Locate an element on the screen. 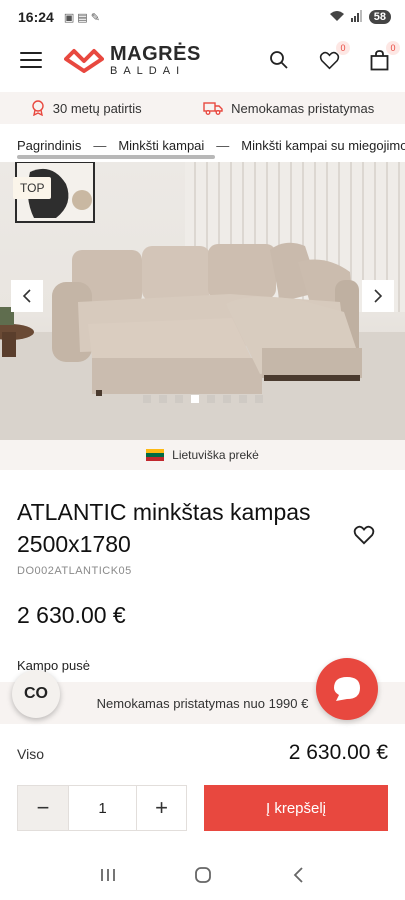 This screenshot has width=405, height=900. status-right: 58 is located at coordinates (360, 17).